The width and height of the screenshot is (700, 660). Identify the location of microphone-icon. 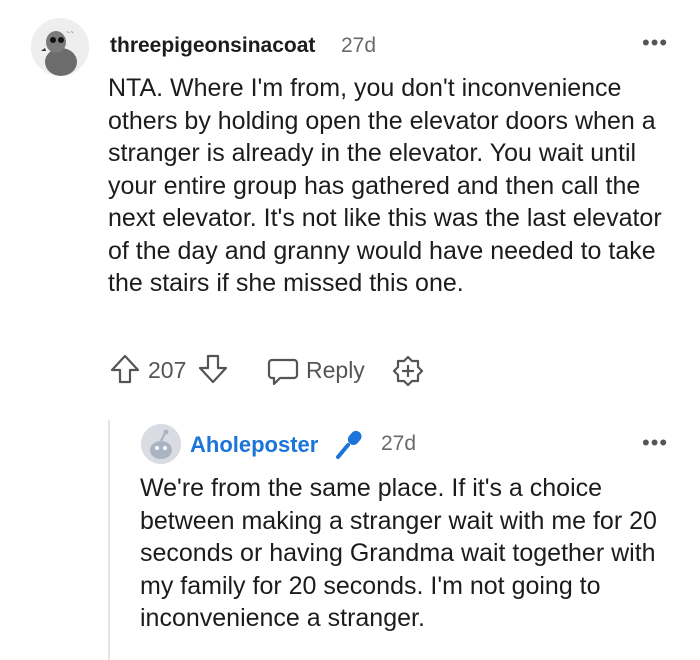
(351, 446).